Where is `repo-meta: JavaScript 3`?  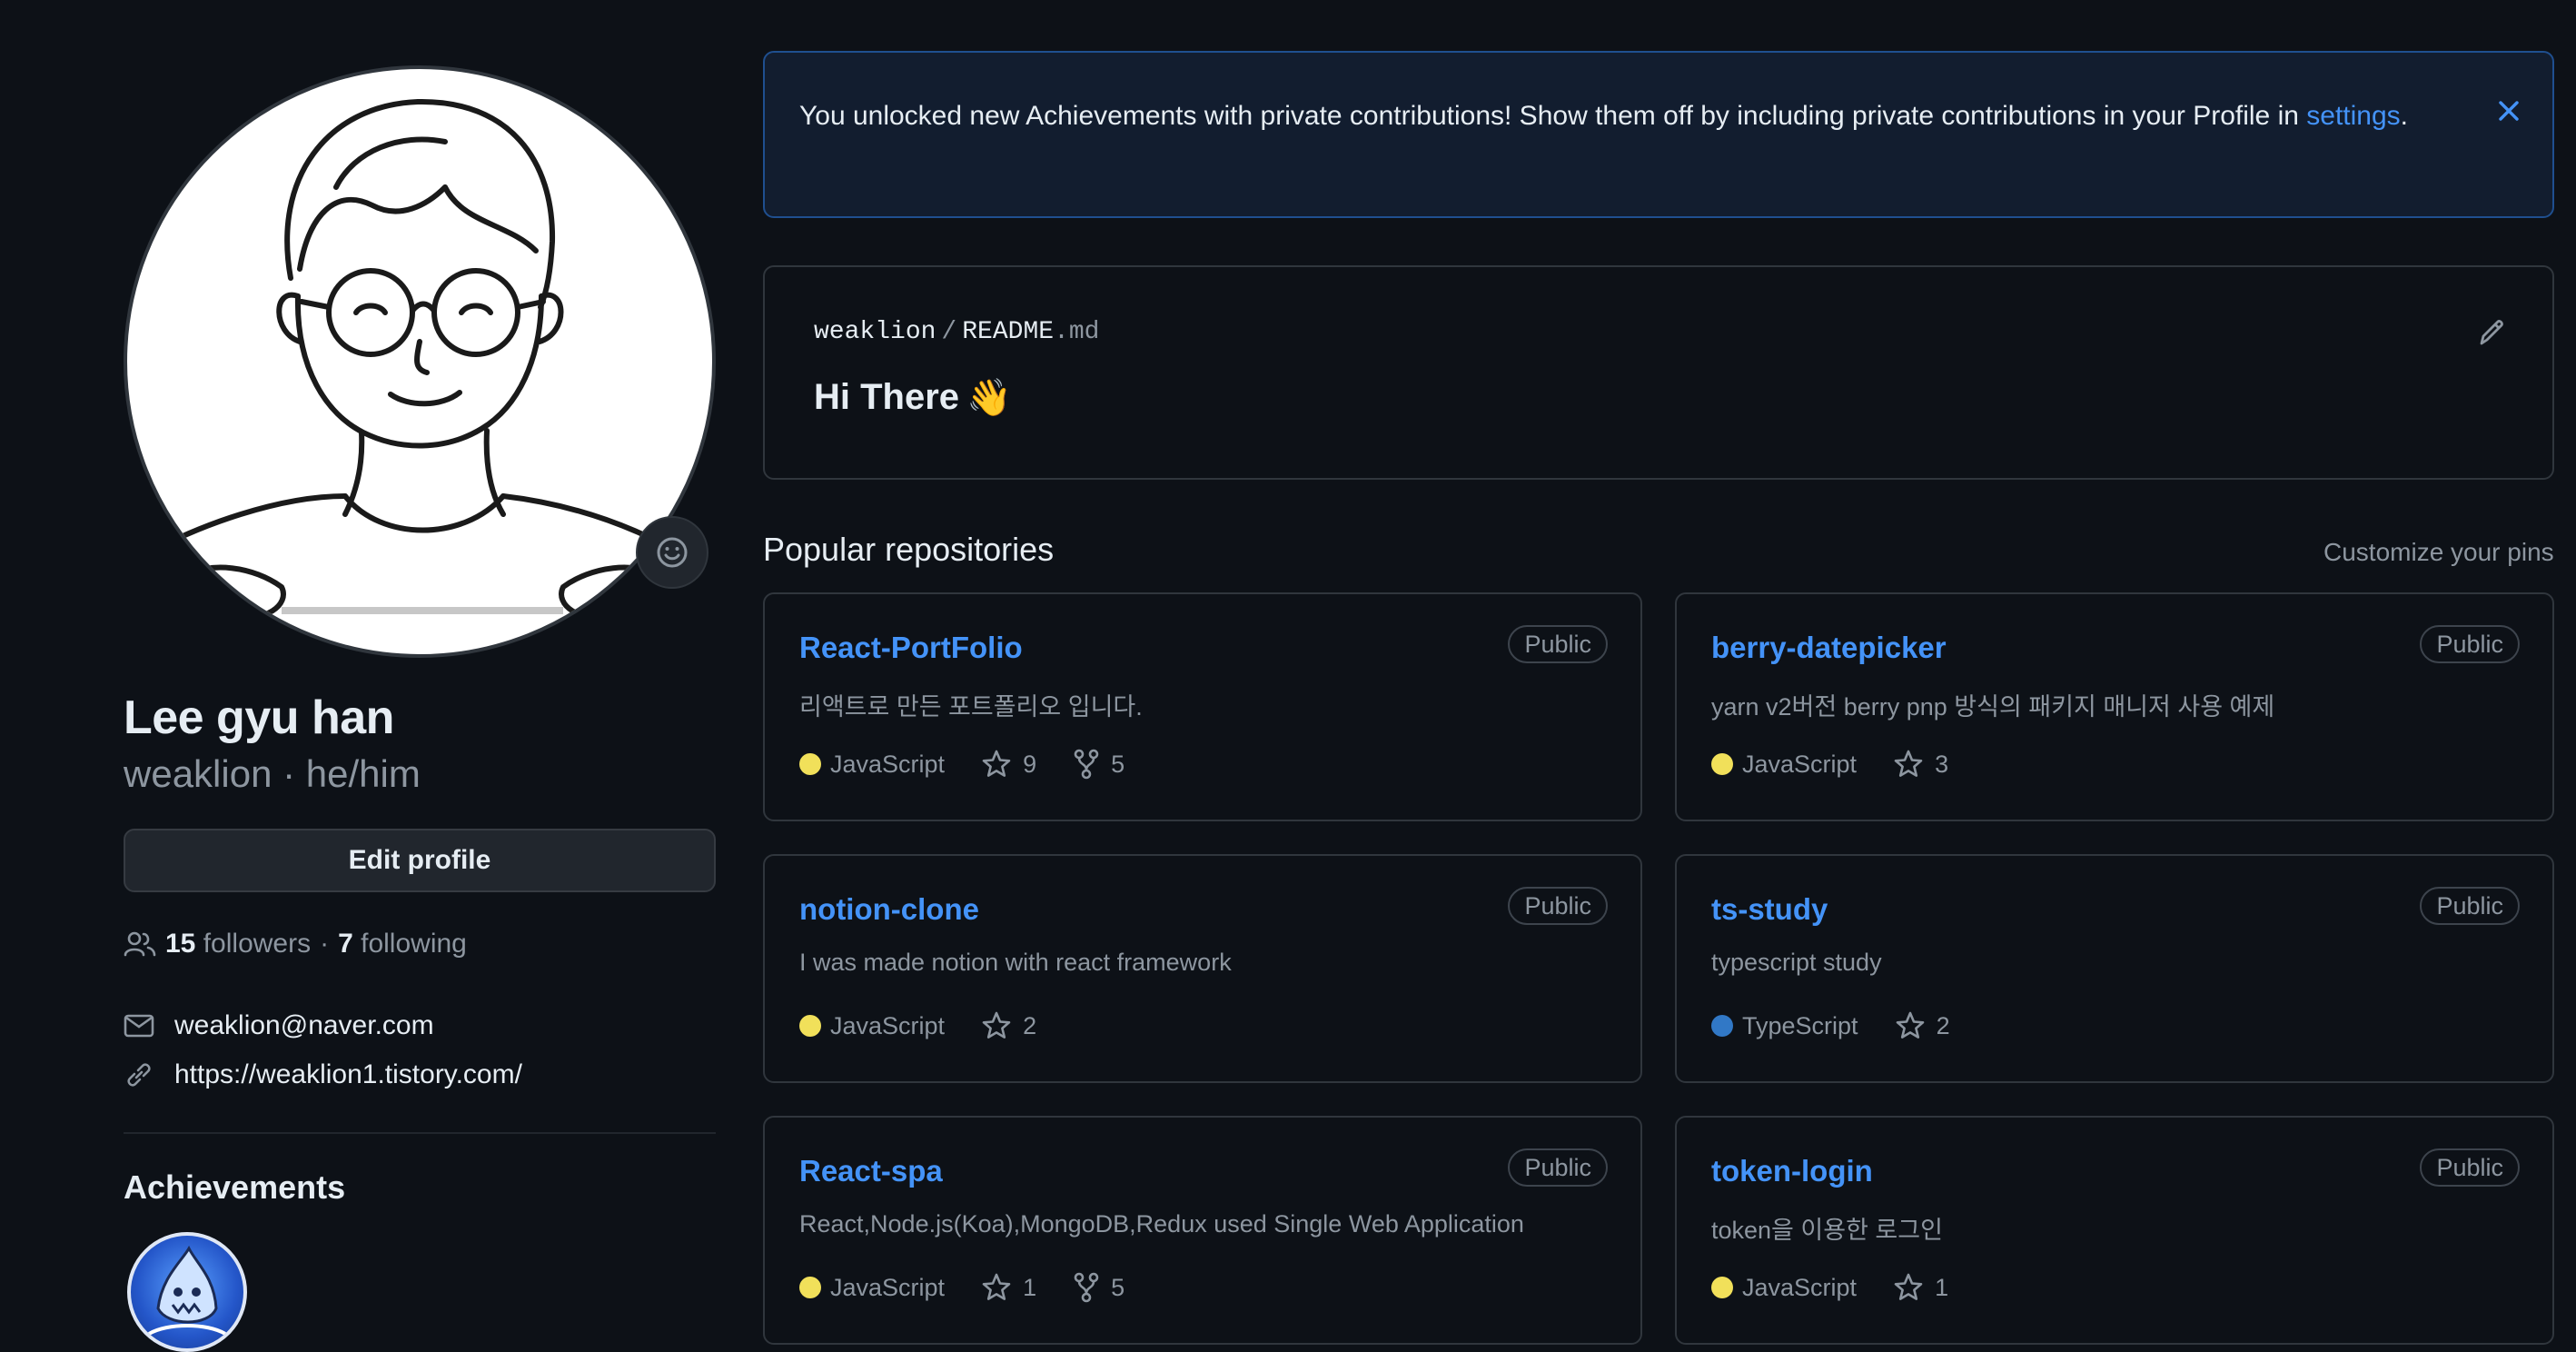 repo-meta: JavaScript 3 is located at coordinates (1829, 764).